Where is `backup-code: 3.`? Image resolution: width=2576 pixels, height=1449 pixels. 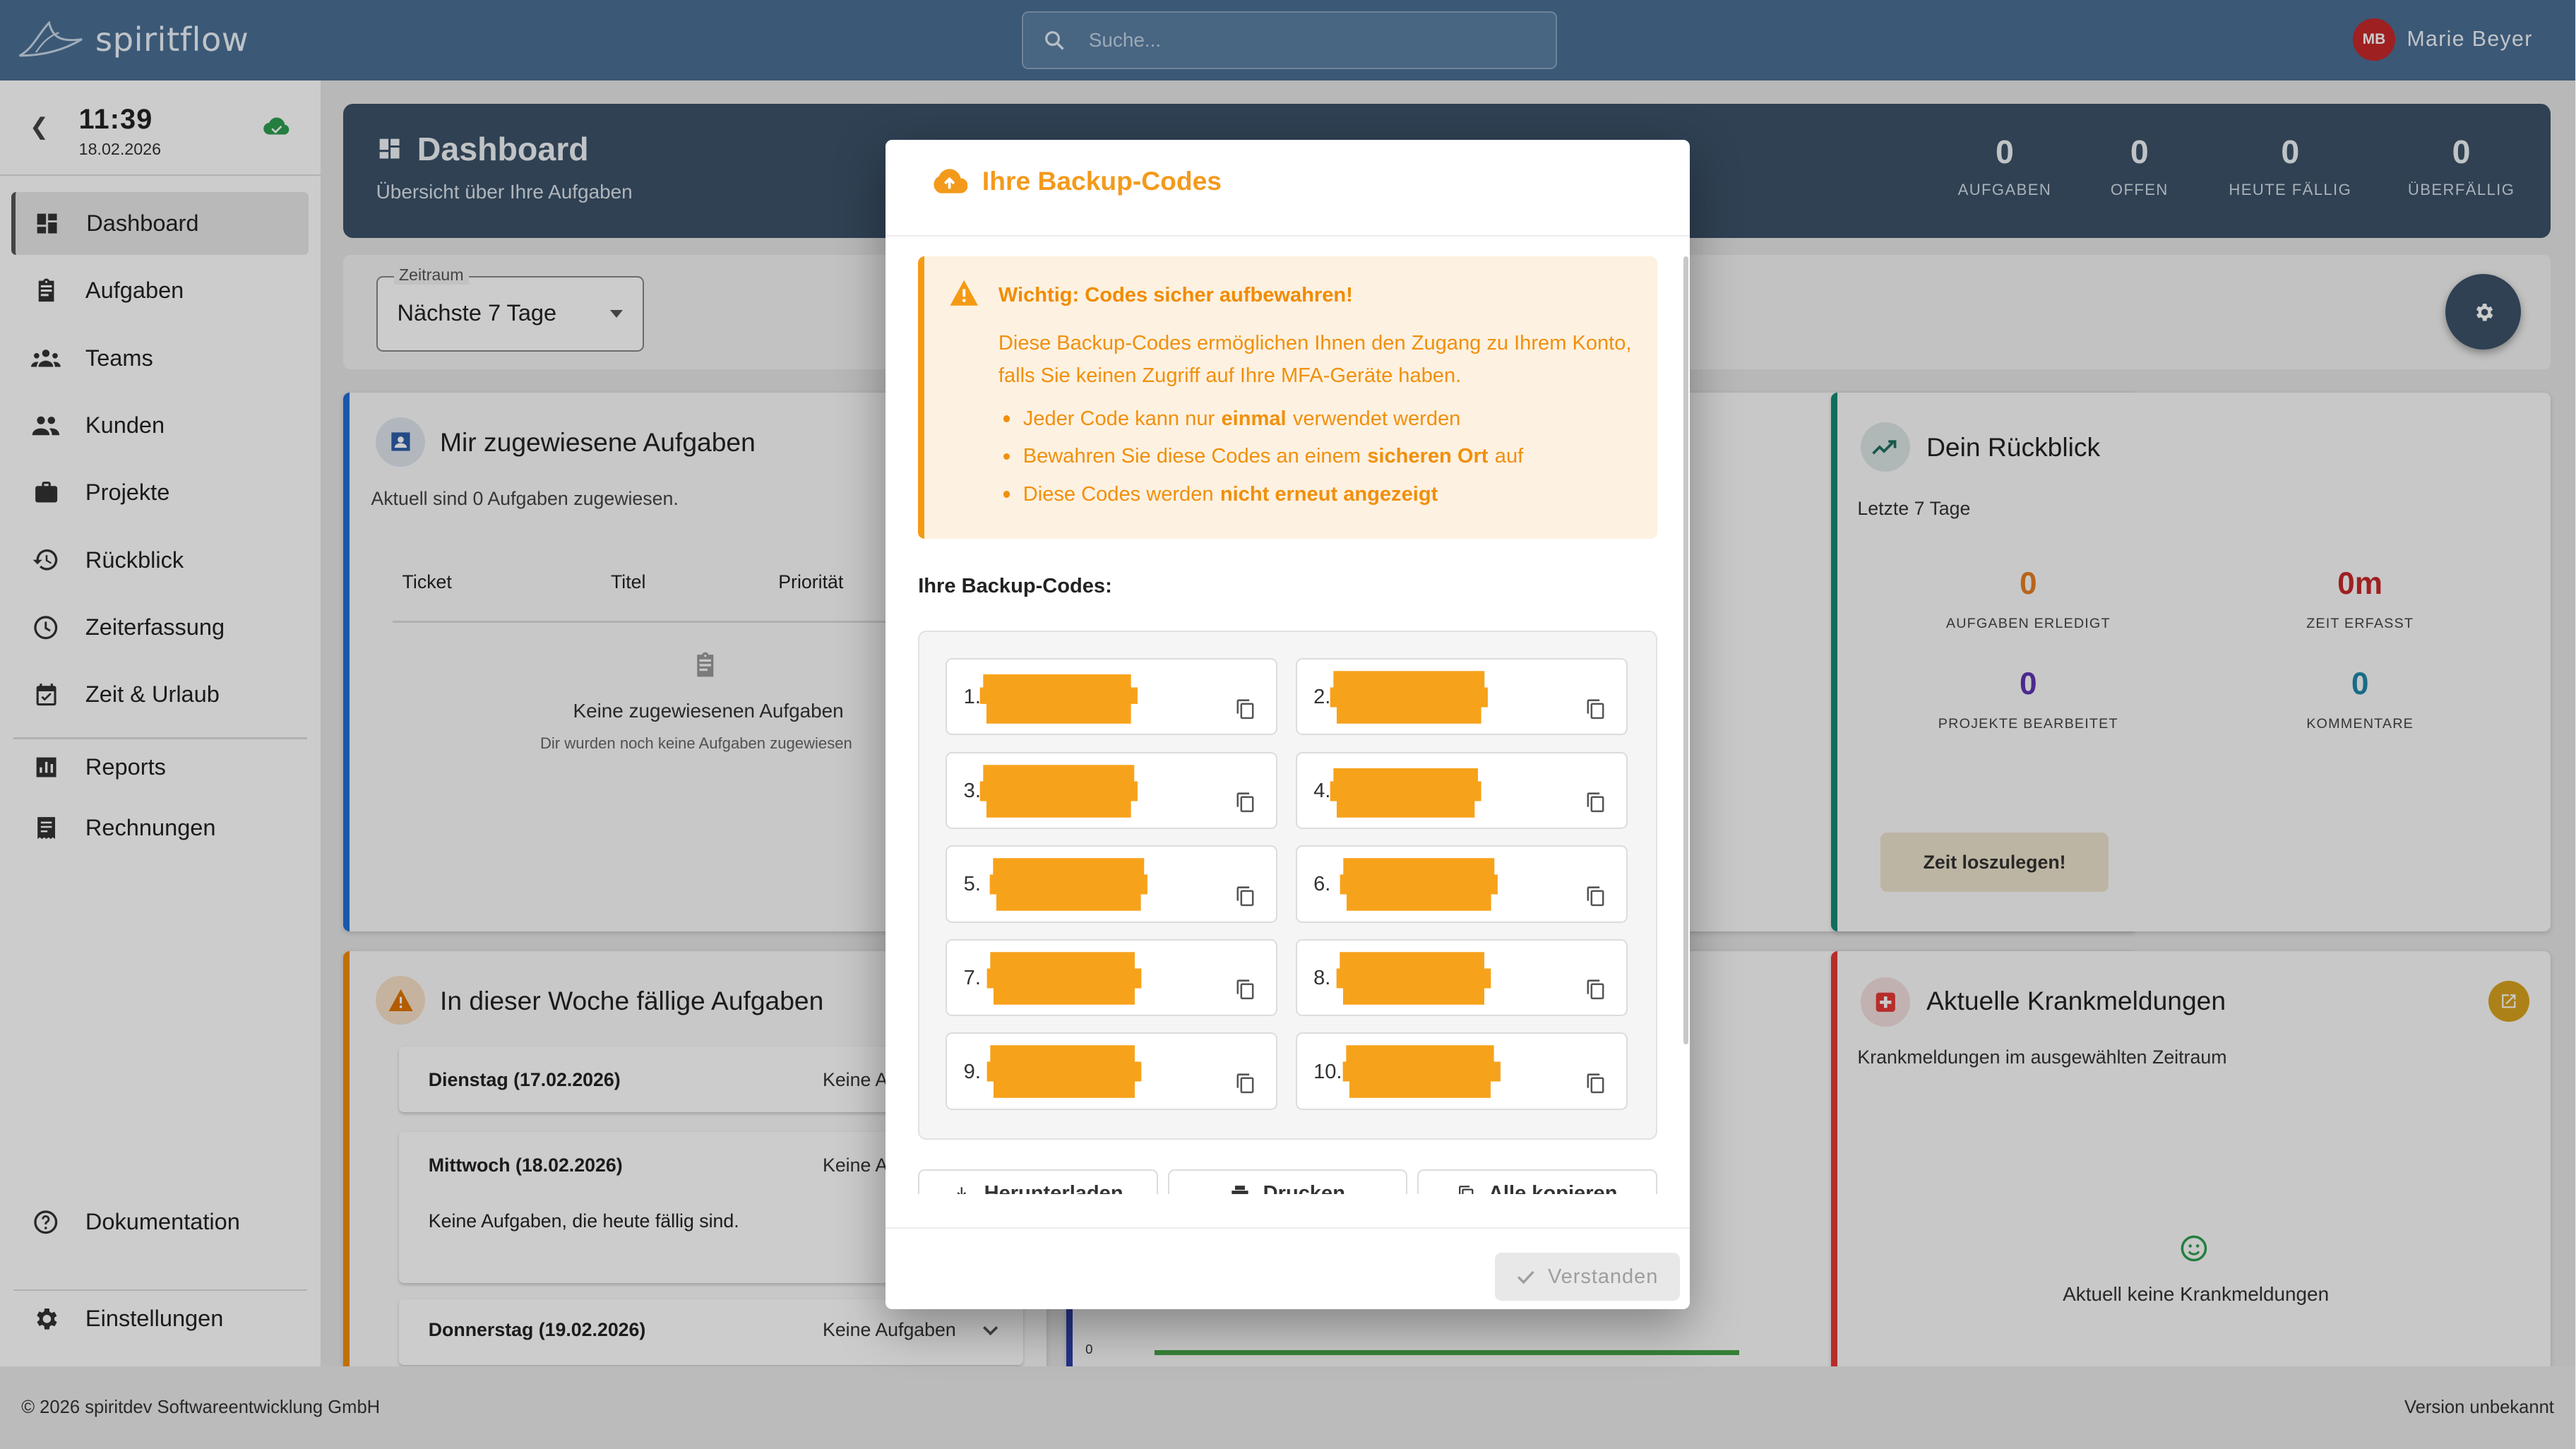
backup-code: 3. is located at coordinates (1112, 790).